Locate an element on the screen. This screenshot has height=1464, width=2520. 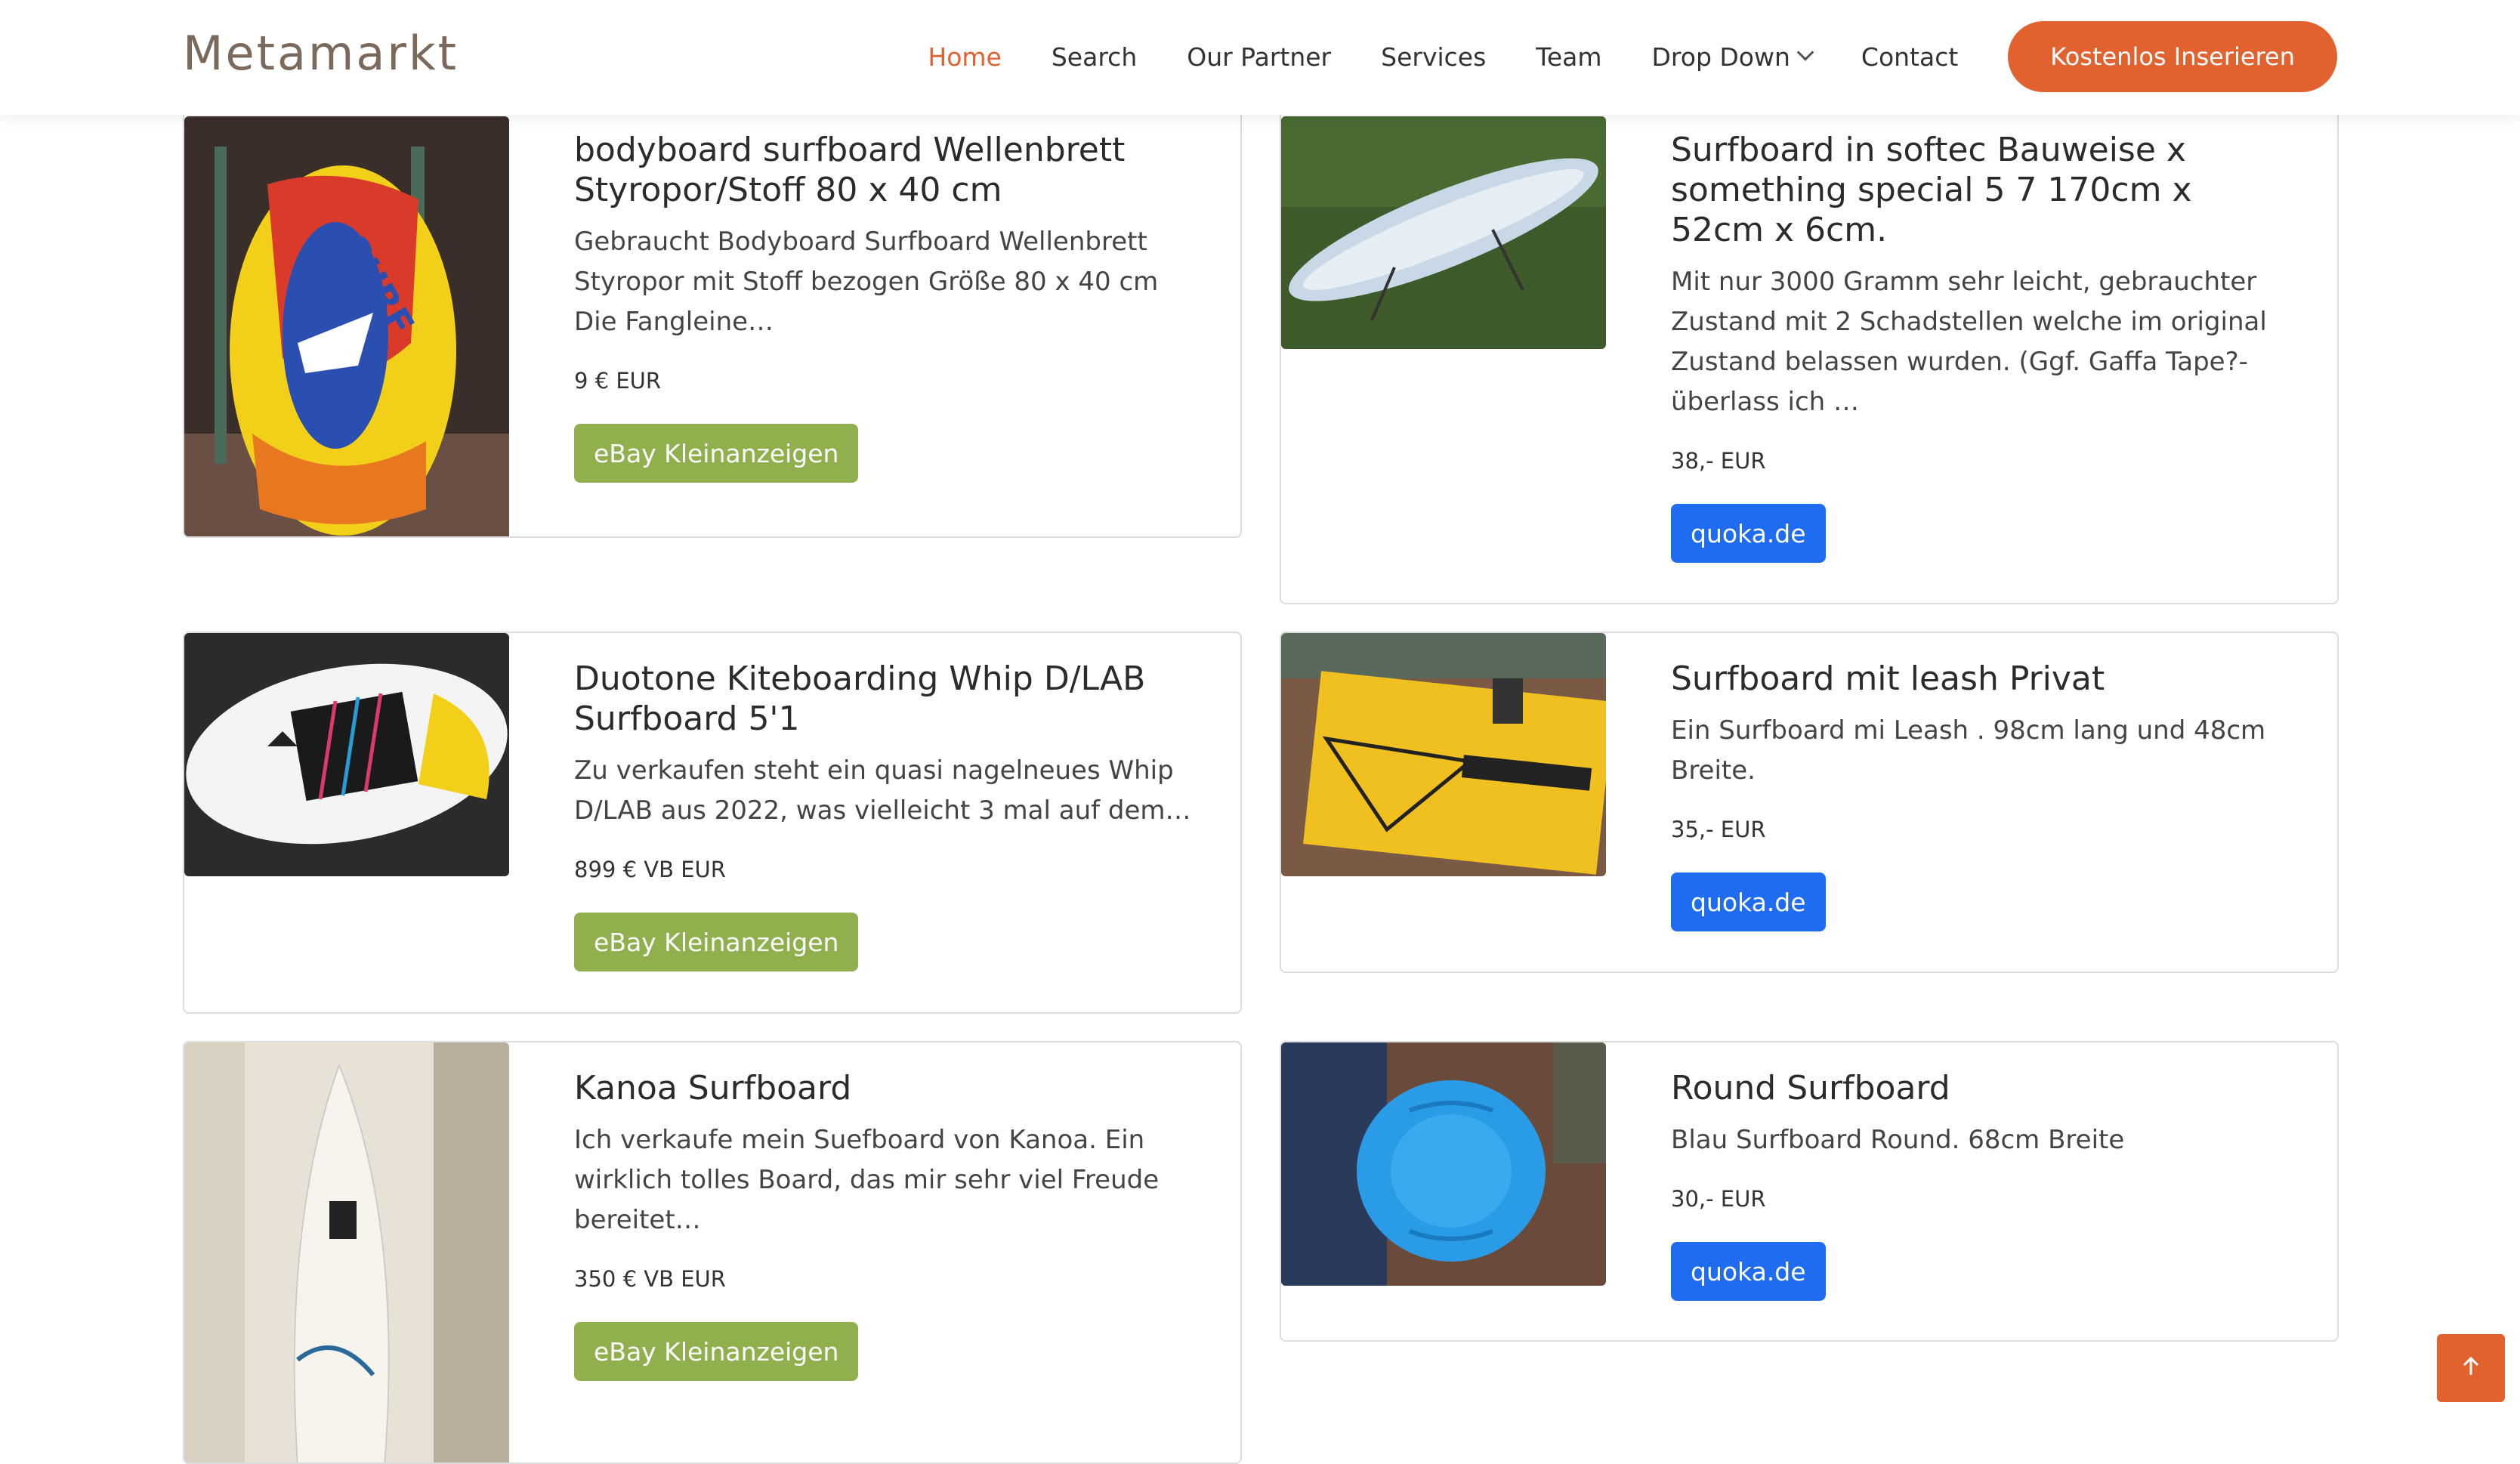
nav-services-label: Services is located at coordinates (1434, 57).